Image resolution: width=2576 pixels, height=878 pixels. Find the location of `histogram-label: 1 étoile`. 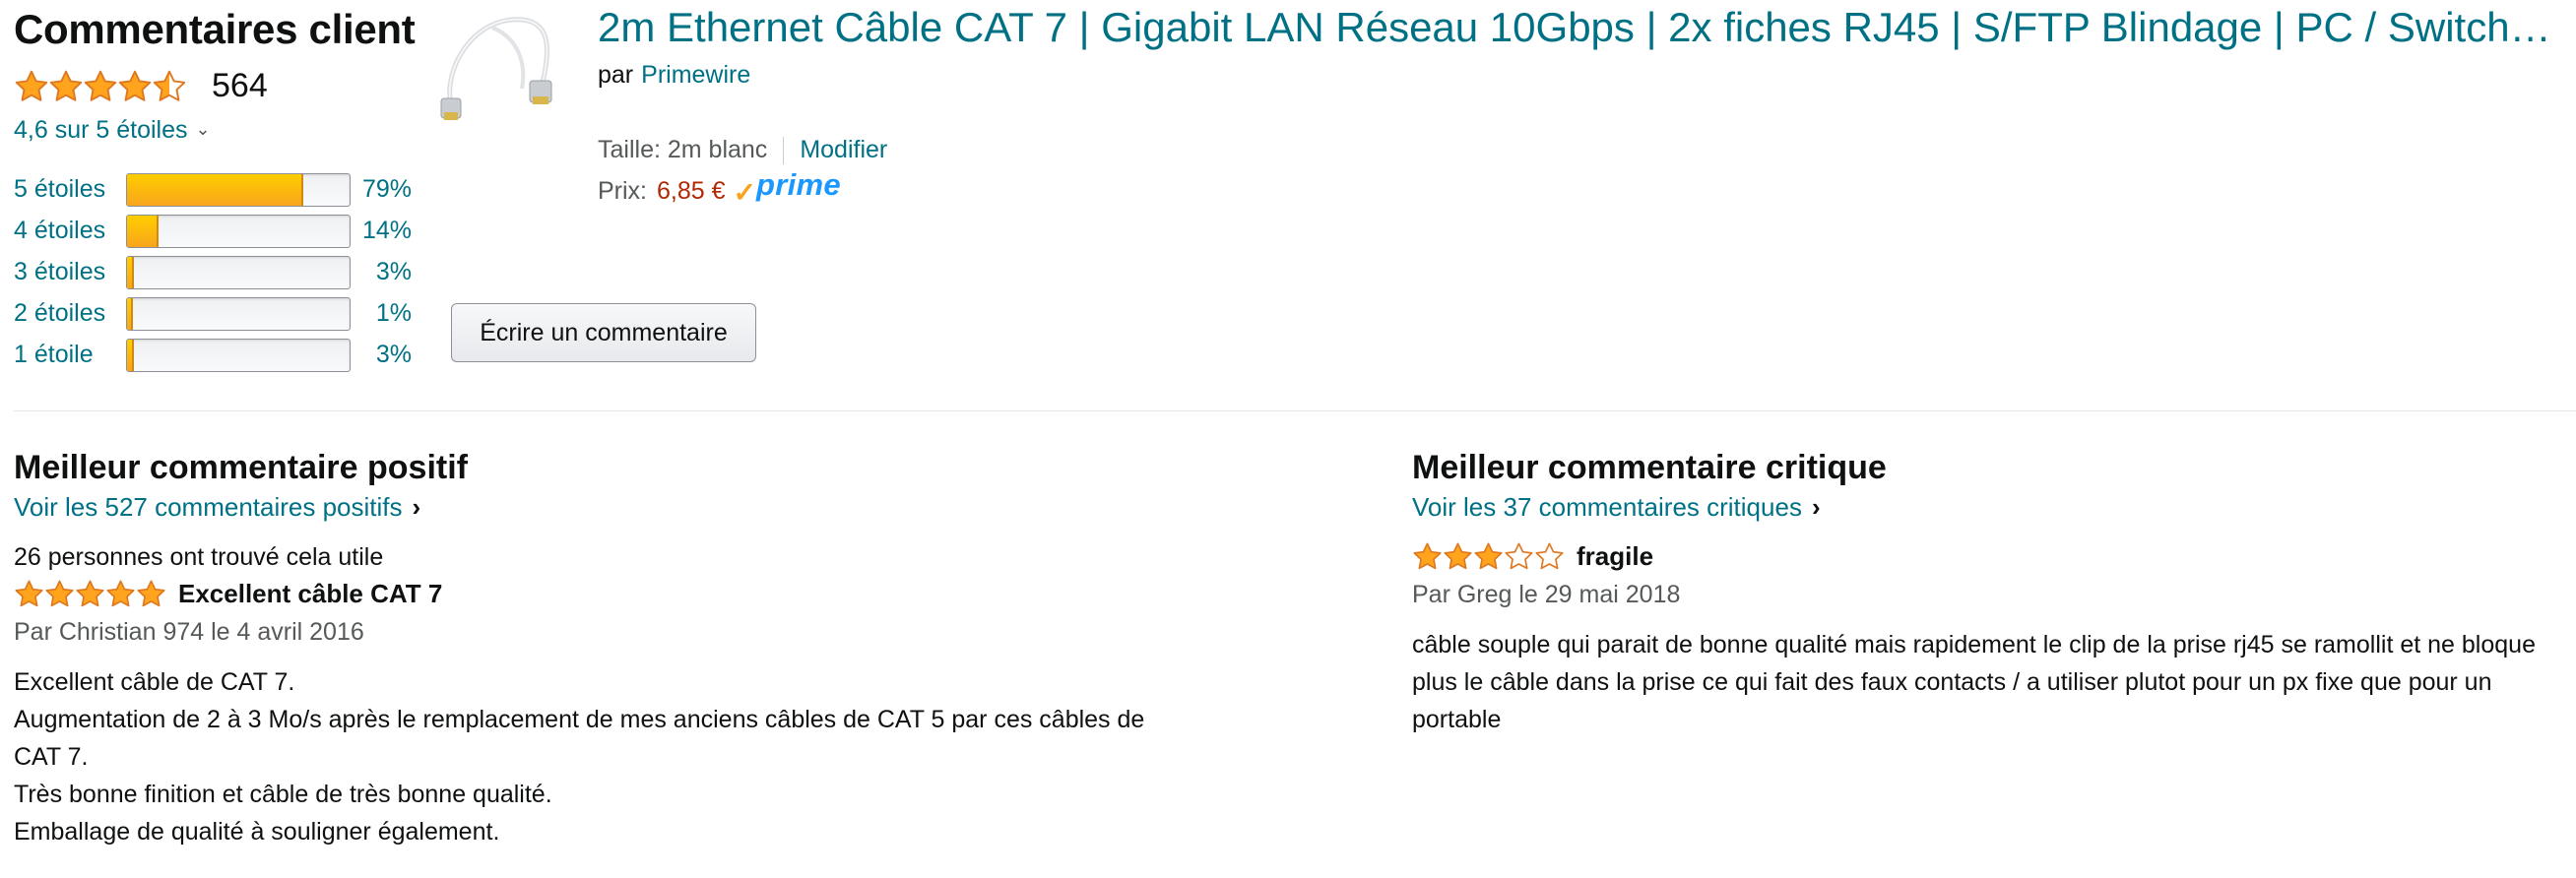

histogram-label: 1 étoile is located at coordinates (54, 354).